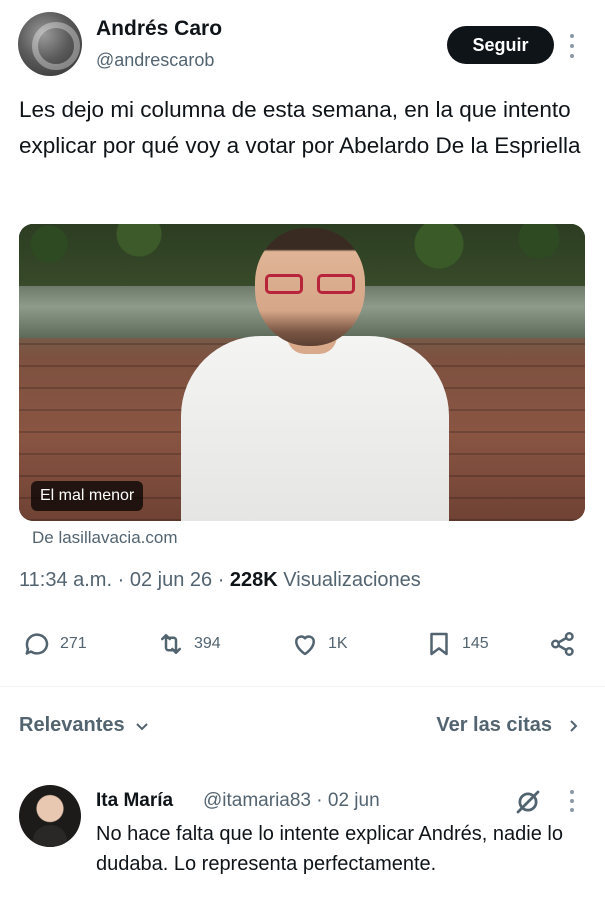 The height and width of the screenshot is (918, 605). Describe the element at coordinates (37, 644) in the screenshot. I see `reply-icon` at that location.